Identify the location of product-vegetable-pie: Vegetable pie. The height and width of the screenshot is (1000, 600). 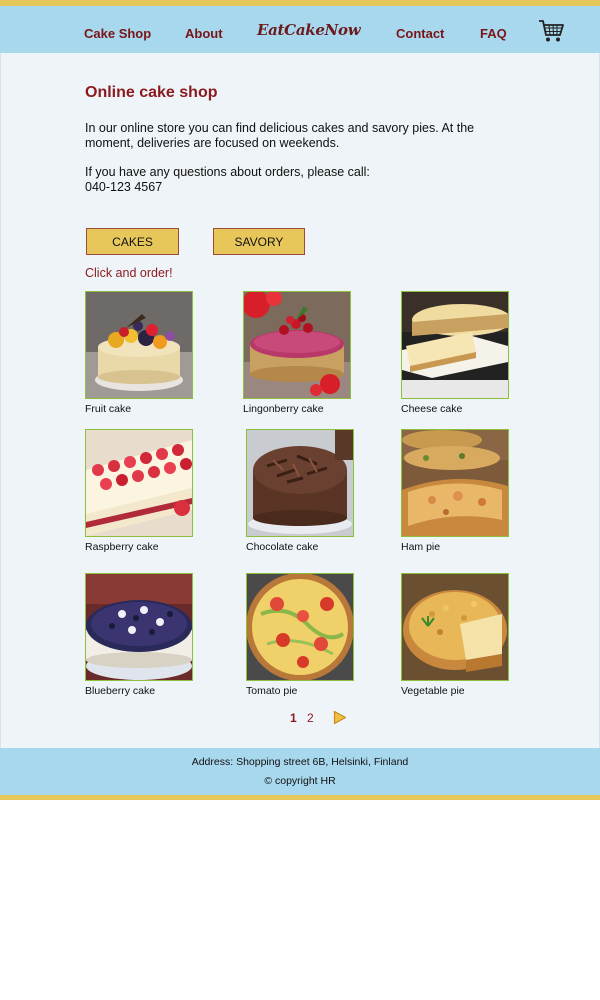
(456, 635).